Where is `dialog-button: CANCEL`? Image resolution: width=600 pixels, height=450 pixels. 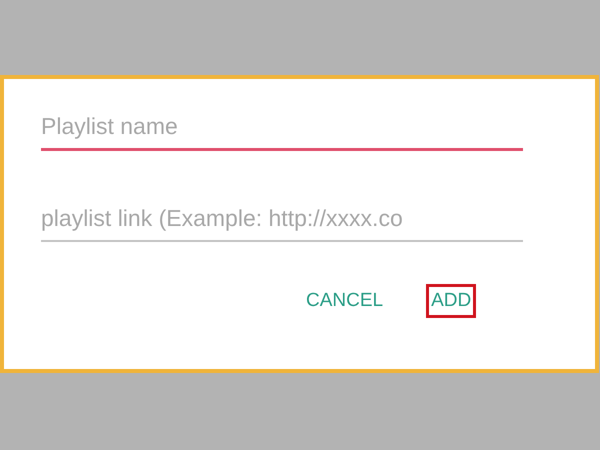 dialog-button: CANCEL is located at coordinates (344, 301).